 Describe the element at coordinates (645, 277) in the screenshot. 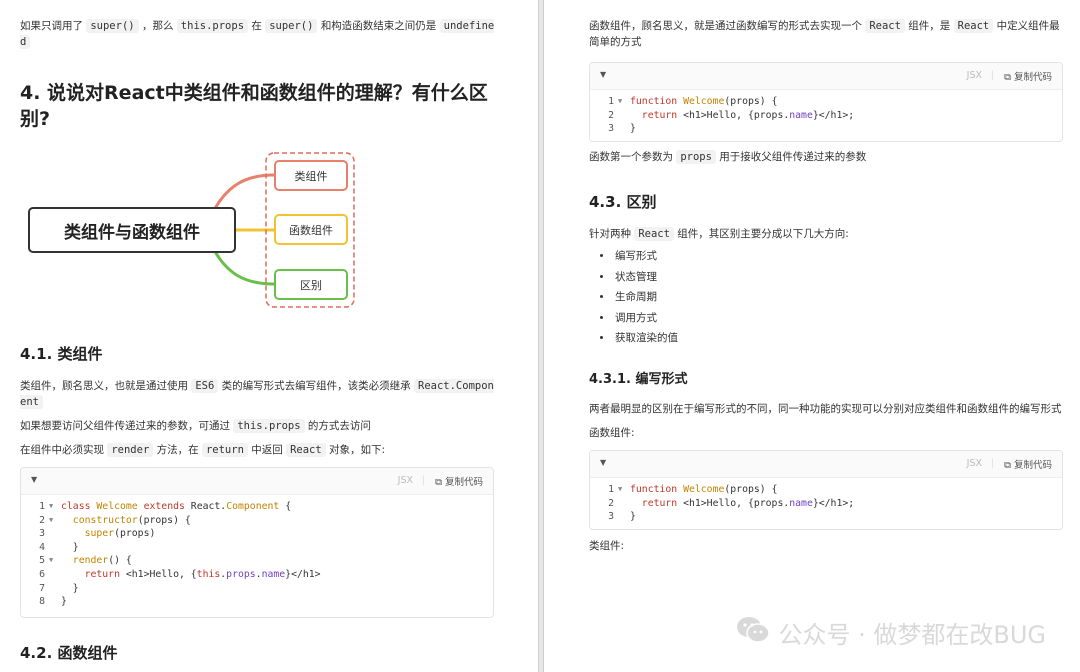

I see `list-item: 状态管理` at that location.